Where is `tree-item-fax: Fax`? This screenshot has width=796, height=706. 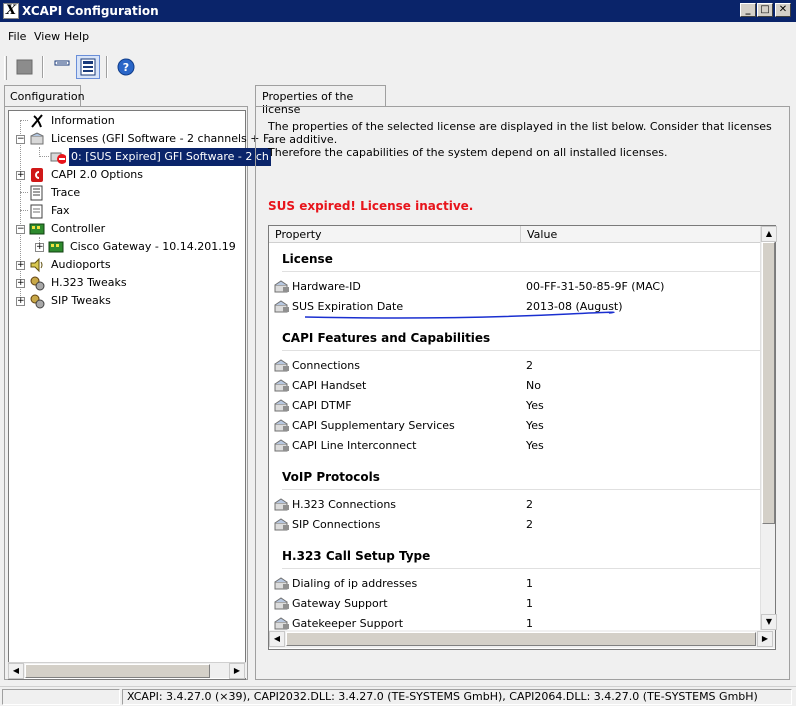 tree-item-fax: Fax is located at coordinates (127, 211).